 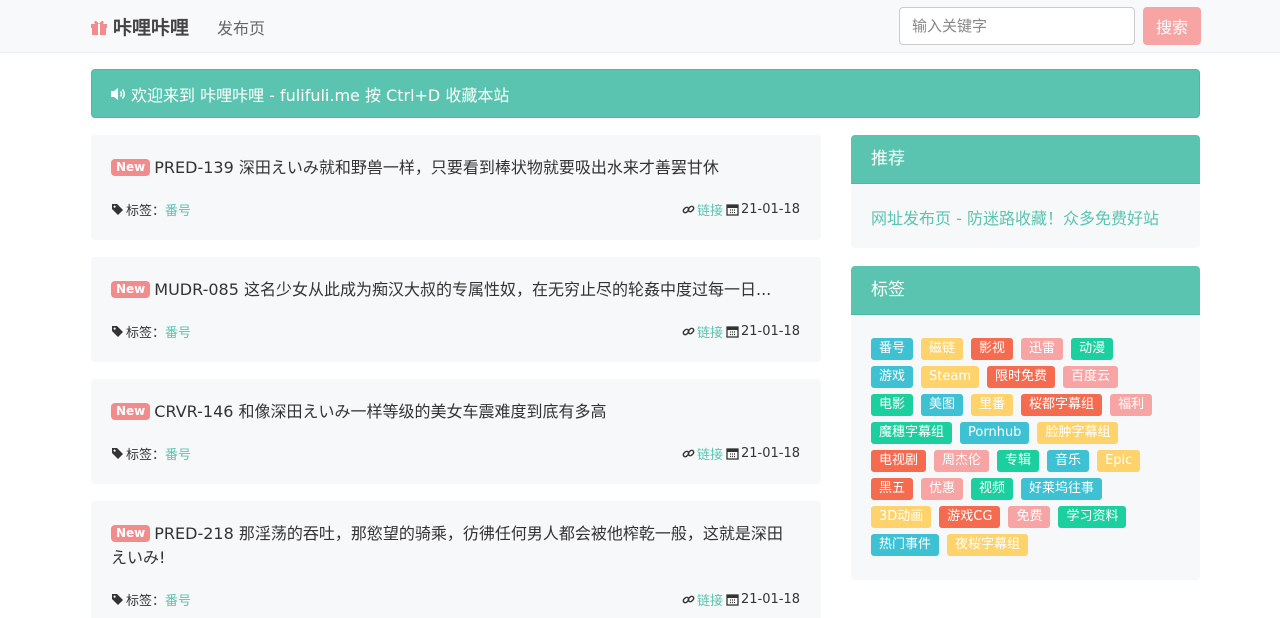 I want to click on tag-pill: 动漫, so click(x=1092, y=349).